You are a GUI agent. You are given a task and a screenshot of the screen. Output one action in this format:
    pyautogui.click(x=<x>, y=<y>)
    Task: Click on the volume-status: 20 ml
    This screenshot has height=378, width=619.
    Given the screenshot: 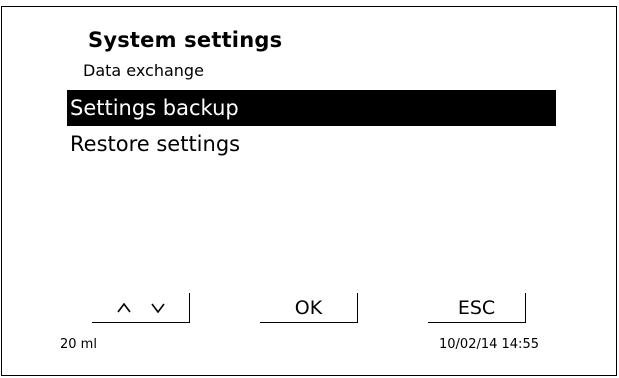 What is the action you would take?
    pyautogui.click(x=78, y=344)
    